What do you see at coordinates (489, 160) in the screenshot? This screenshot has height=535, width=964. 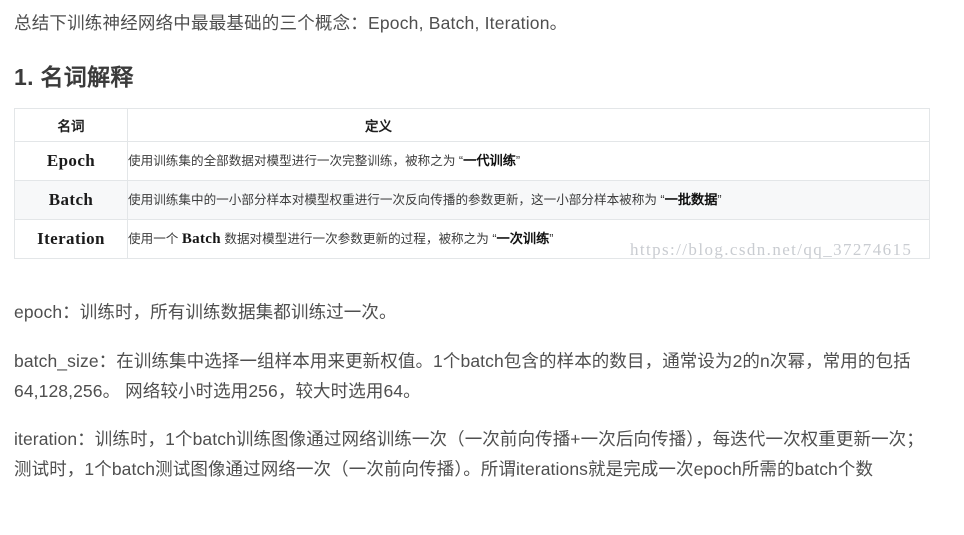 I see `definition-highlight: 一代训练` at bounding box center [489, 160].